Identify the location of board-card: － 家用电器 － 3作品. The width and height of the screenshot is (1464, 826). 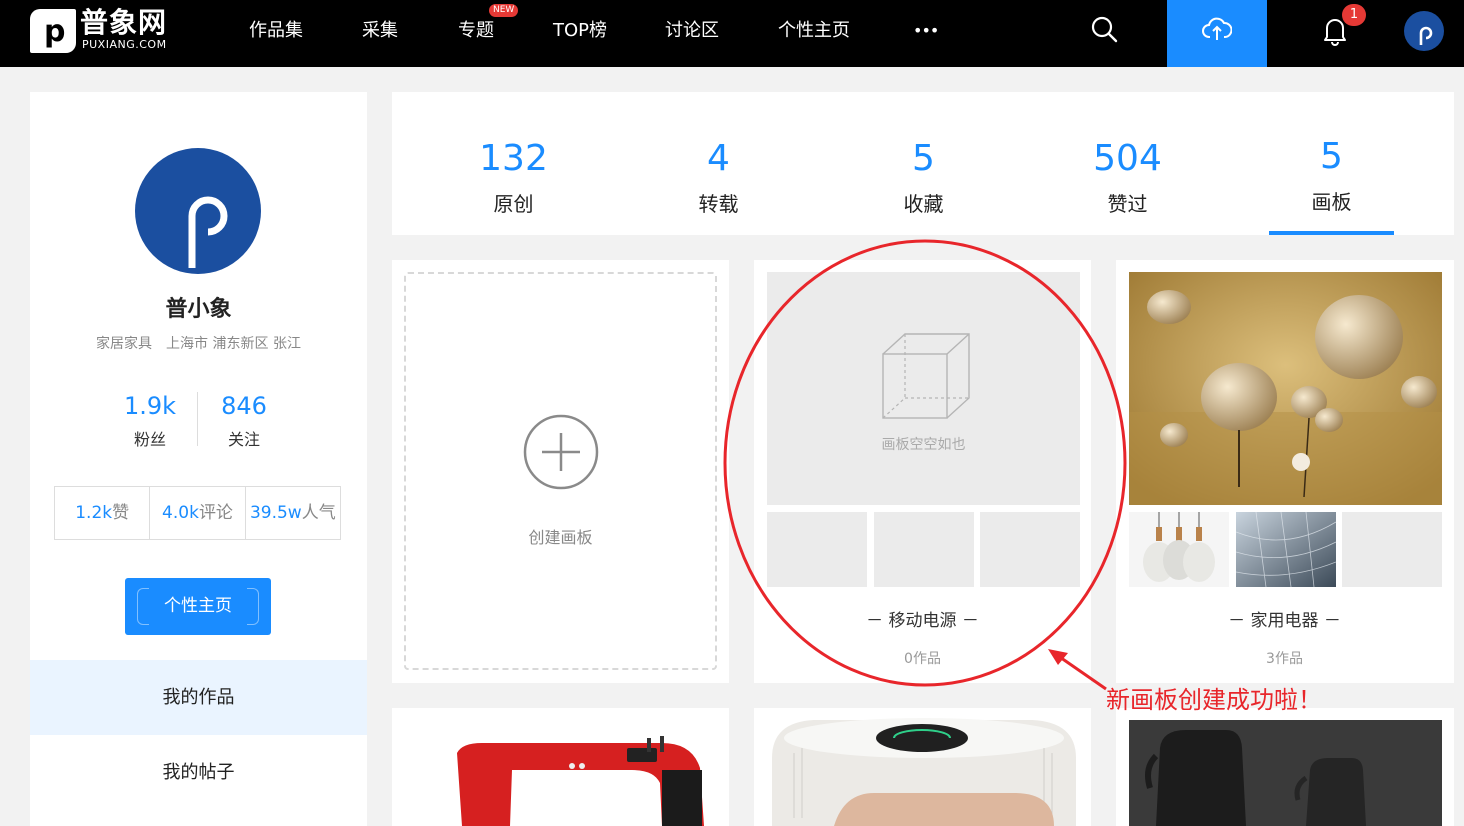
(1285, 471).